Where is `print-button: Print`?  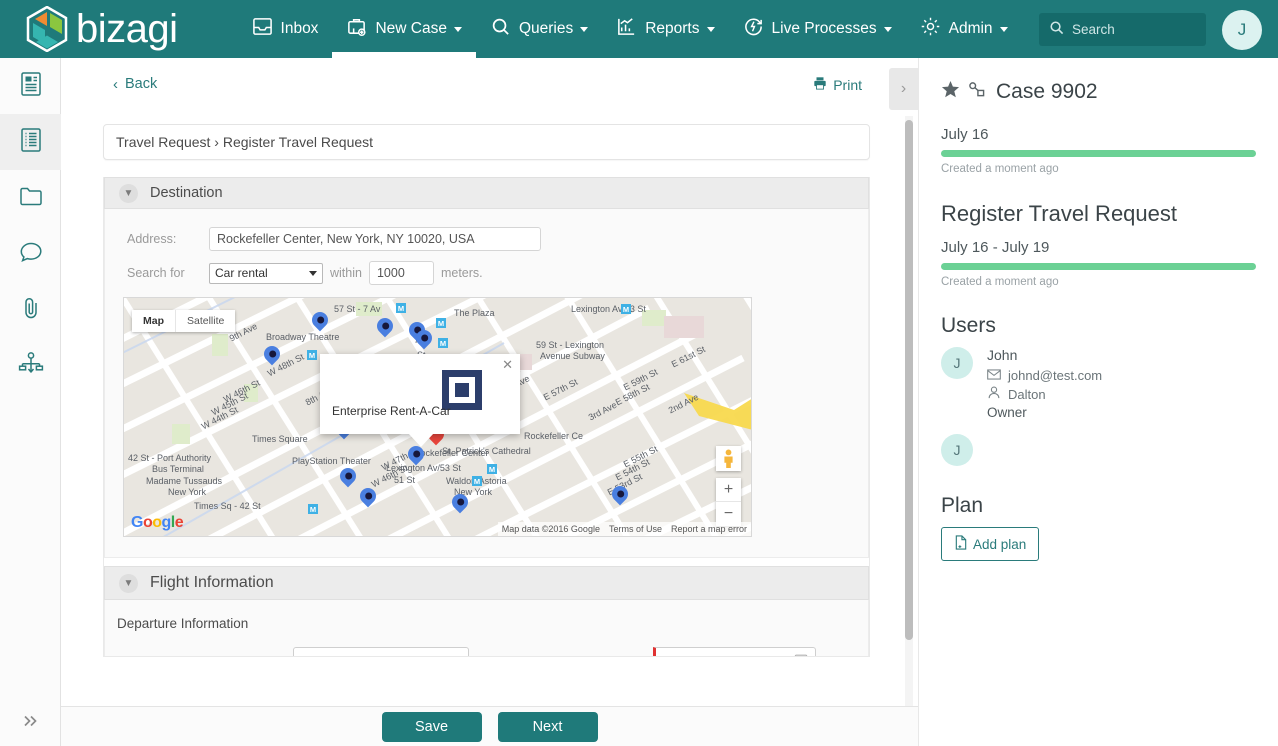
print-button: Print is located at coordinates (837, 84).